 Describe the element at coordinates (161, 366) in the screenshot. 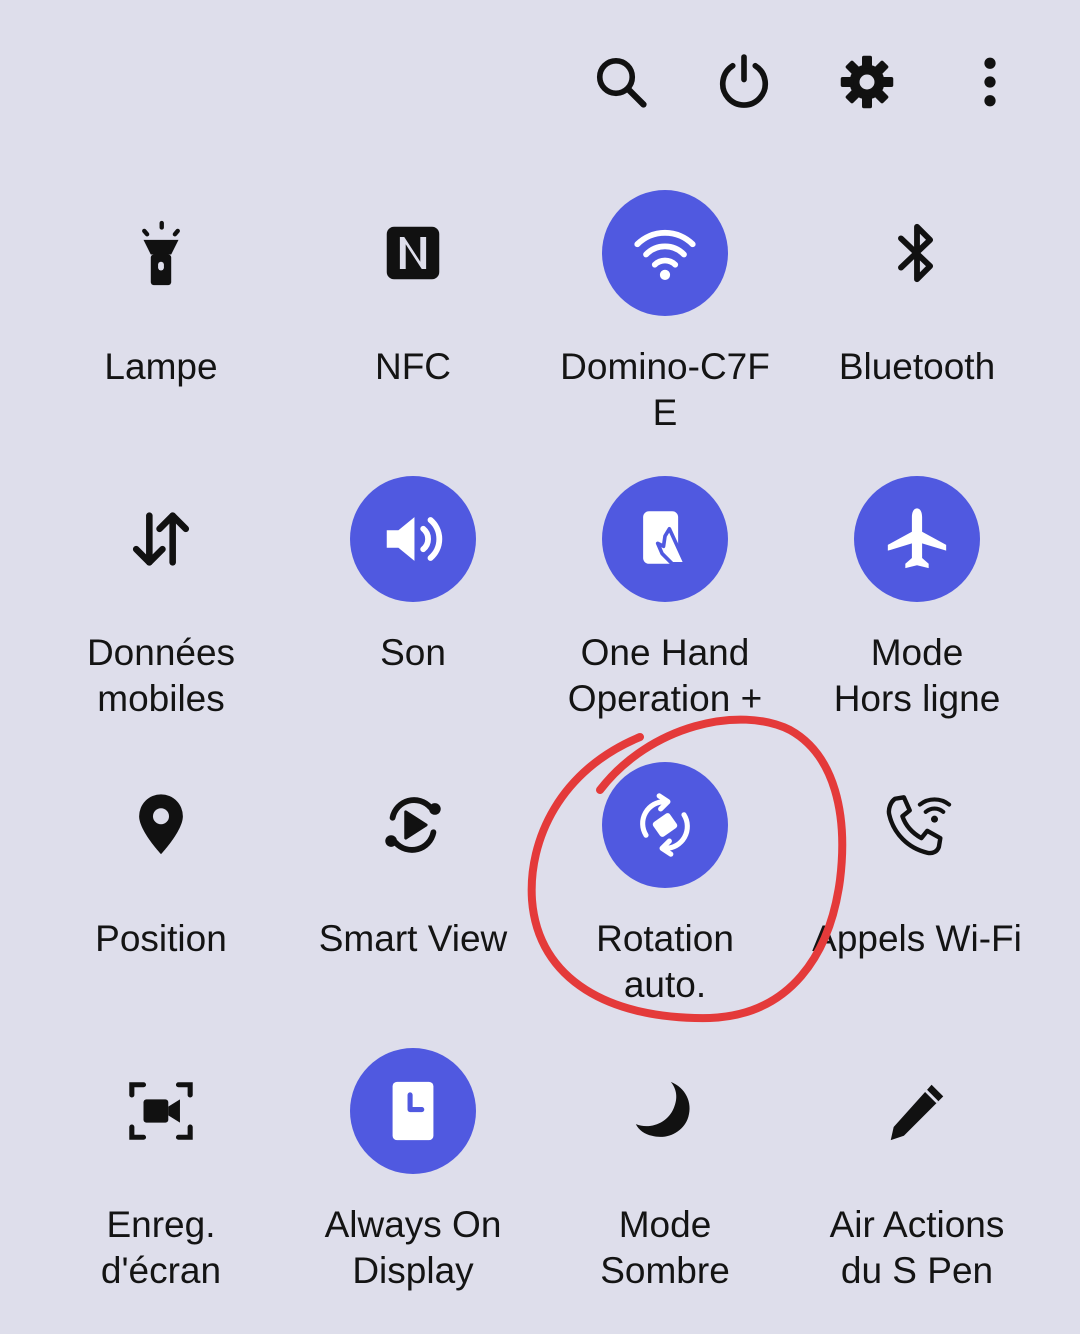

I see `tile-label: Lampe` at that location.